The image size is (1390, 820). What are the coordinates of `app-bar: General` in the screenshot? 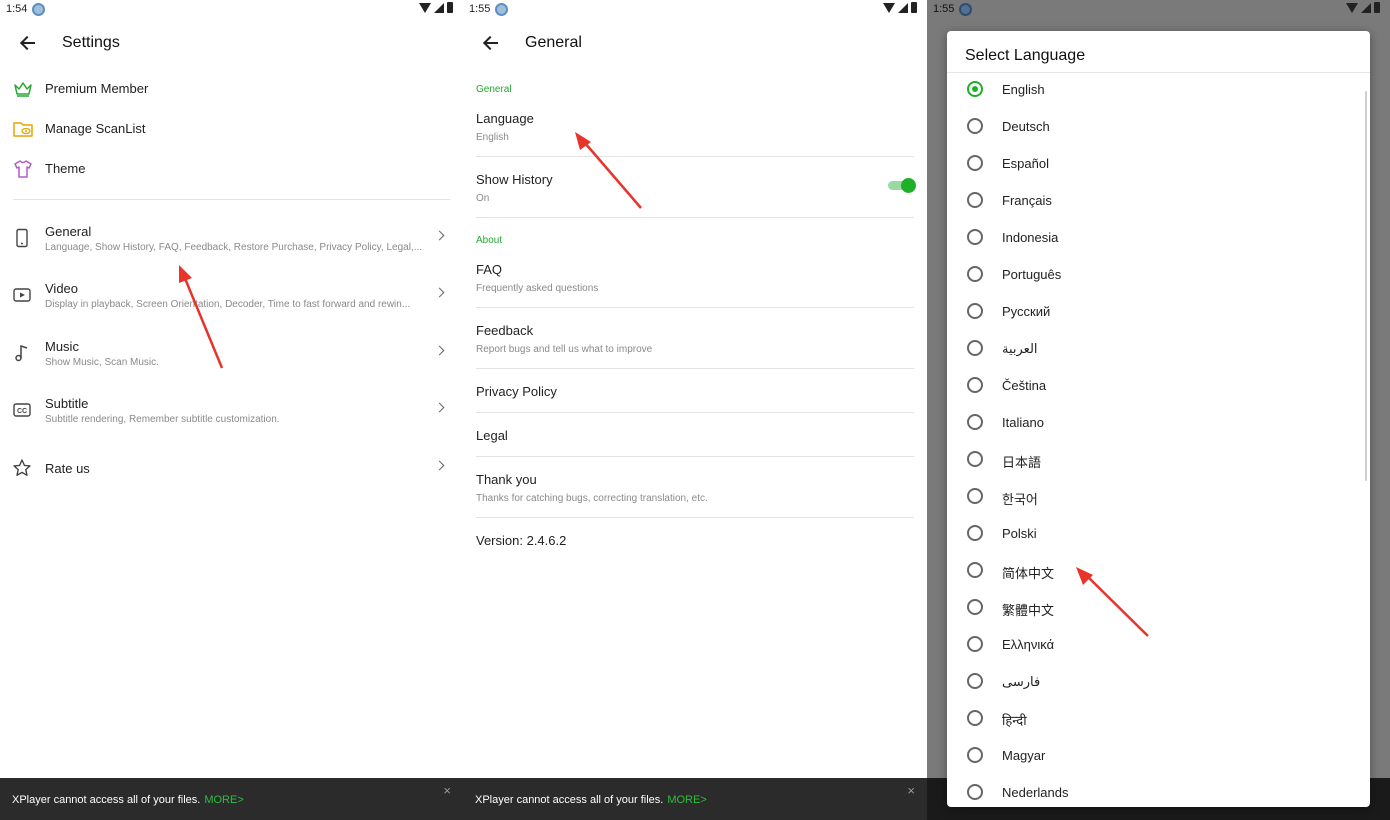 It's located at (695, 44).